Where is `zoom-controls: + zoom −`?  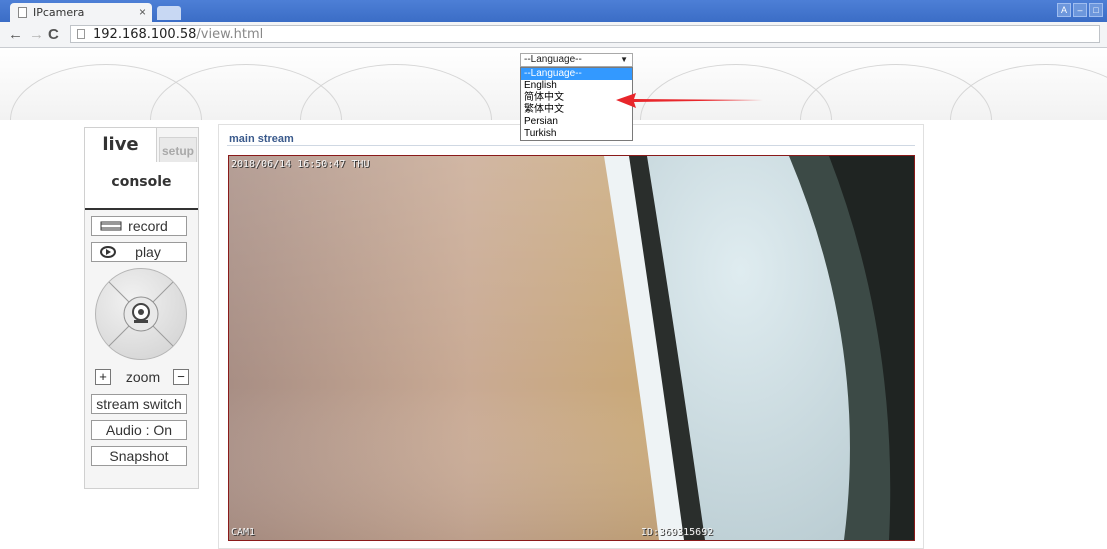
zoom-controls: + zoom − is located at coordinates (143, 378).